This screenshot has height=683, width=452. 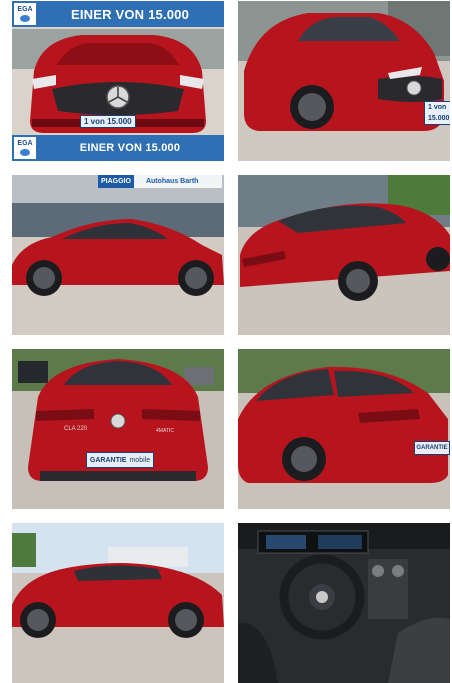 I want to click on dealer-sign-brand: PIAGGIO, so click(x=116, y=181).